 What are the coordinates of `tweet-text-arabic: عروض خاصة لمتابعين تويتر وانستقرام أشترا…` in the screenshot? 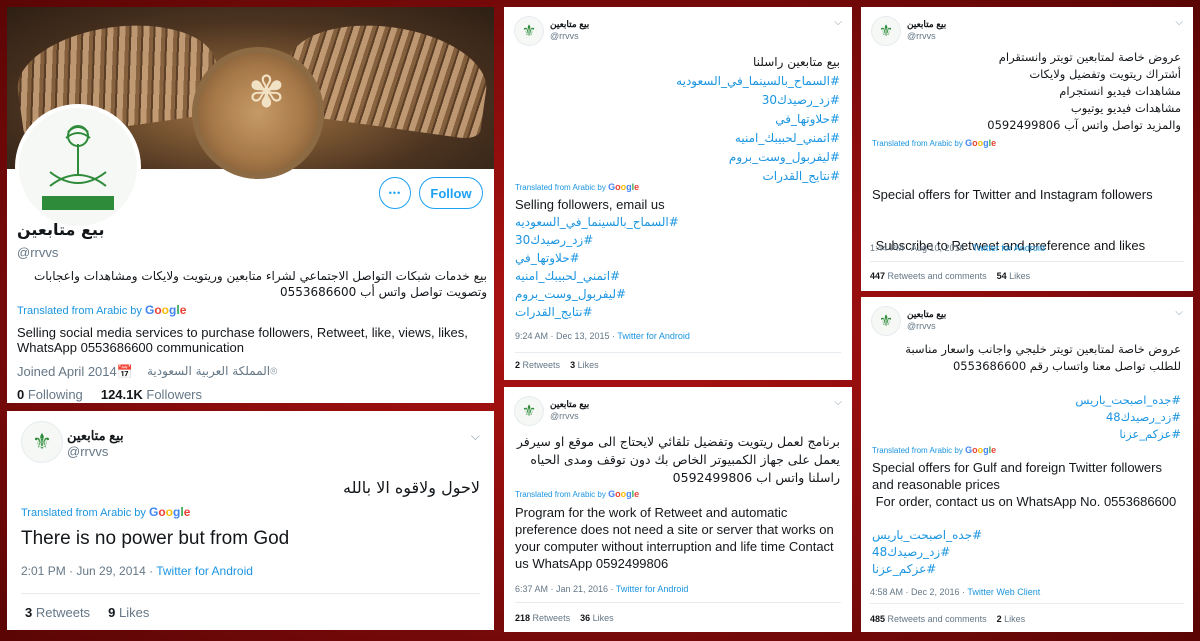 It's located at (1084, 91).